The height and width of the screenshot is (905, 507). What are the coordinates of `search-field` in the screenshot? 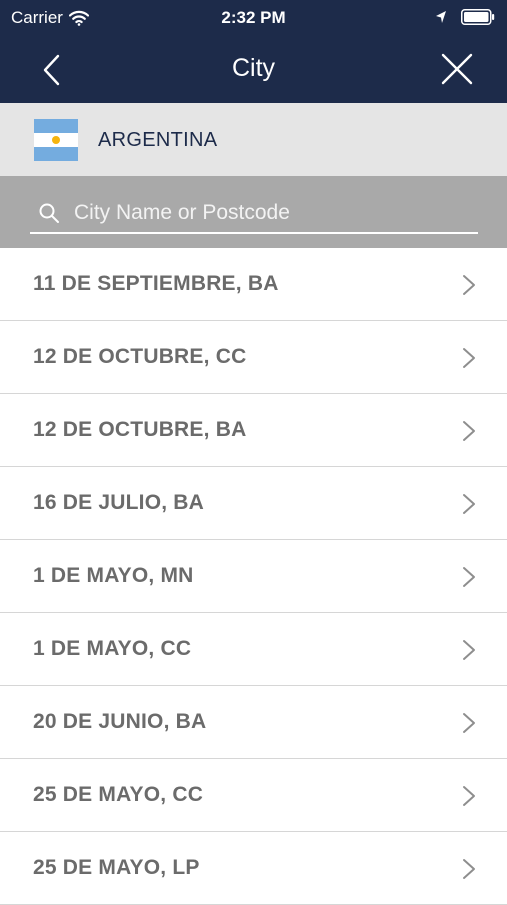 It's located at (254, 214).